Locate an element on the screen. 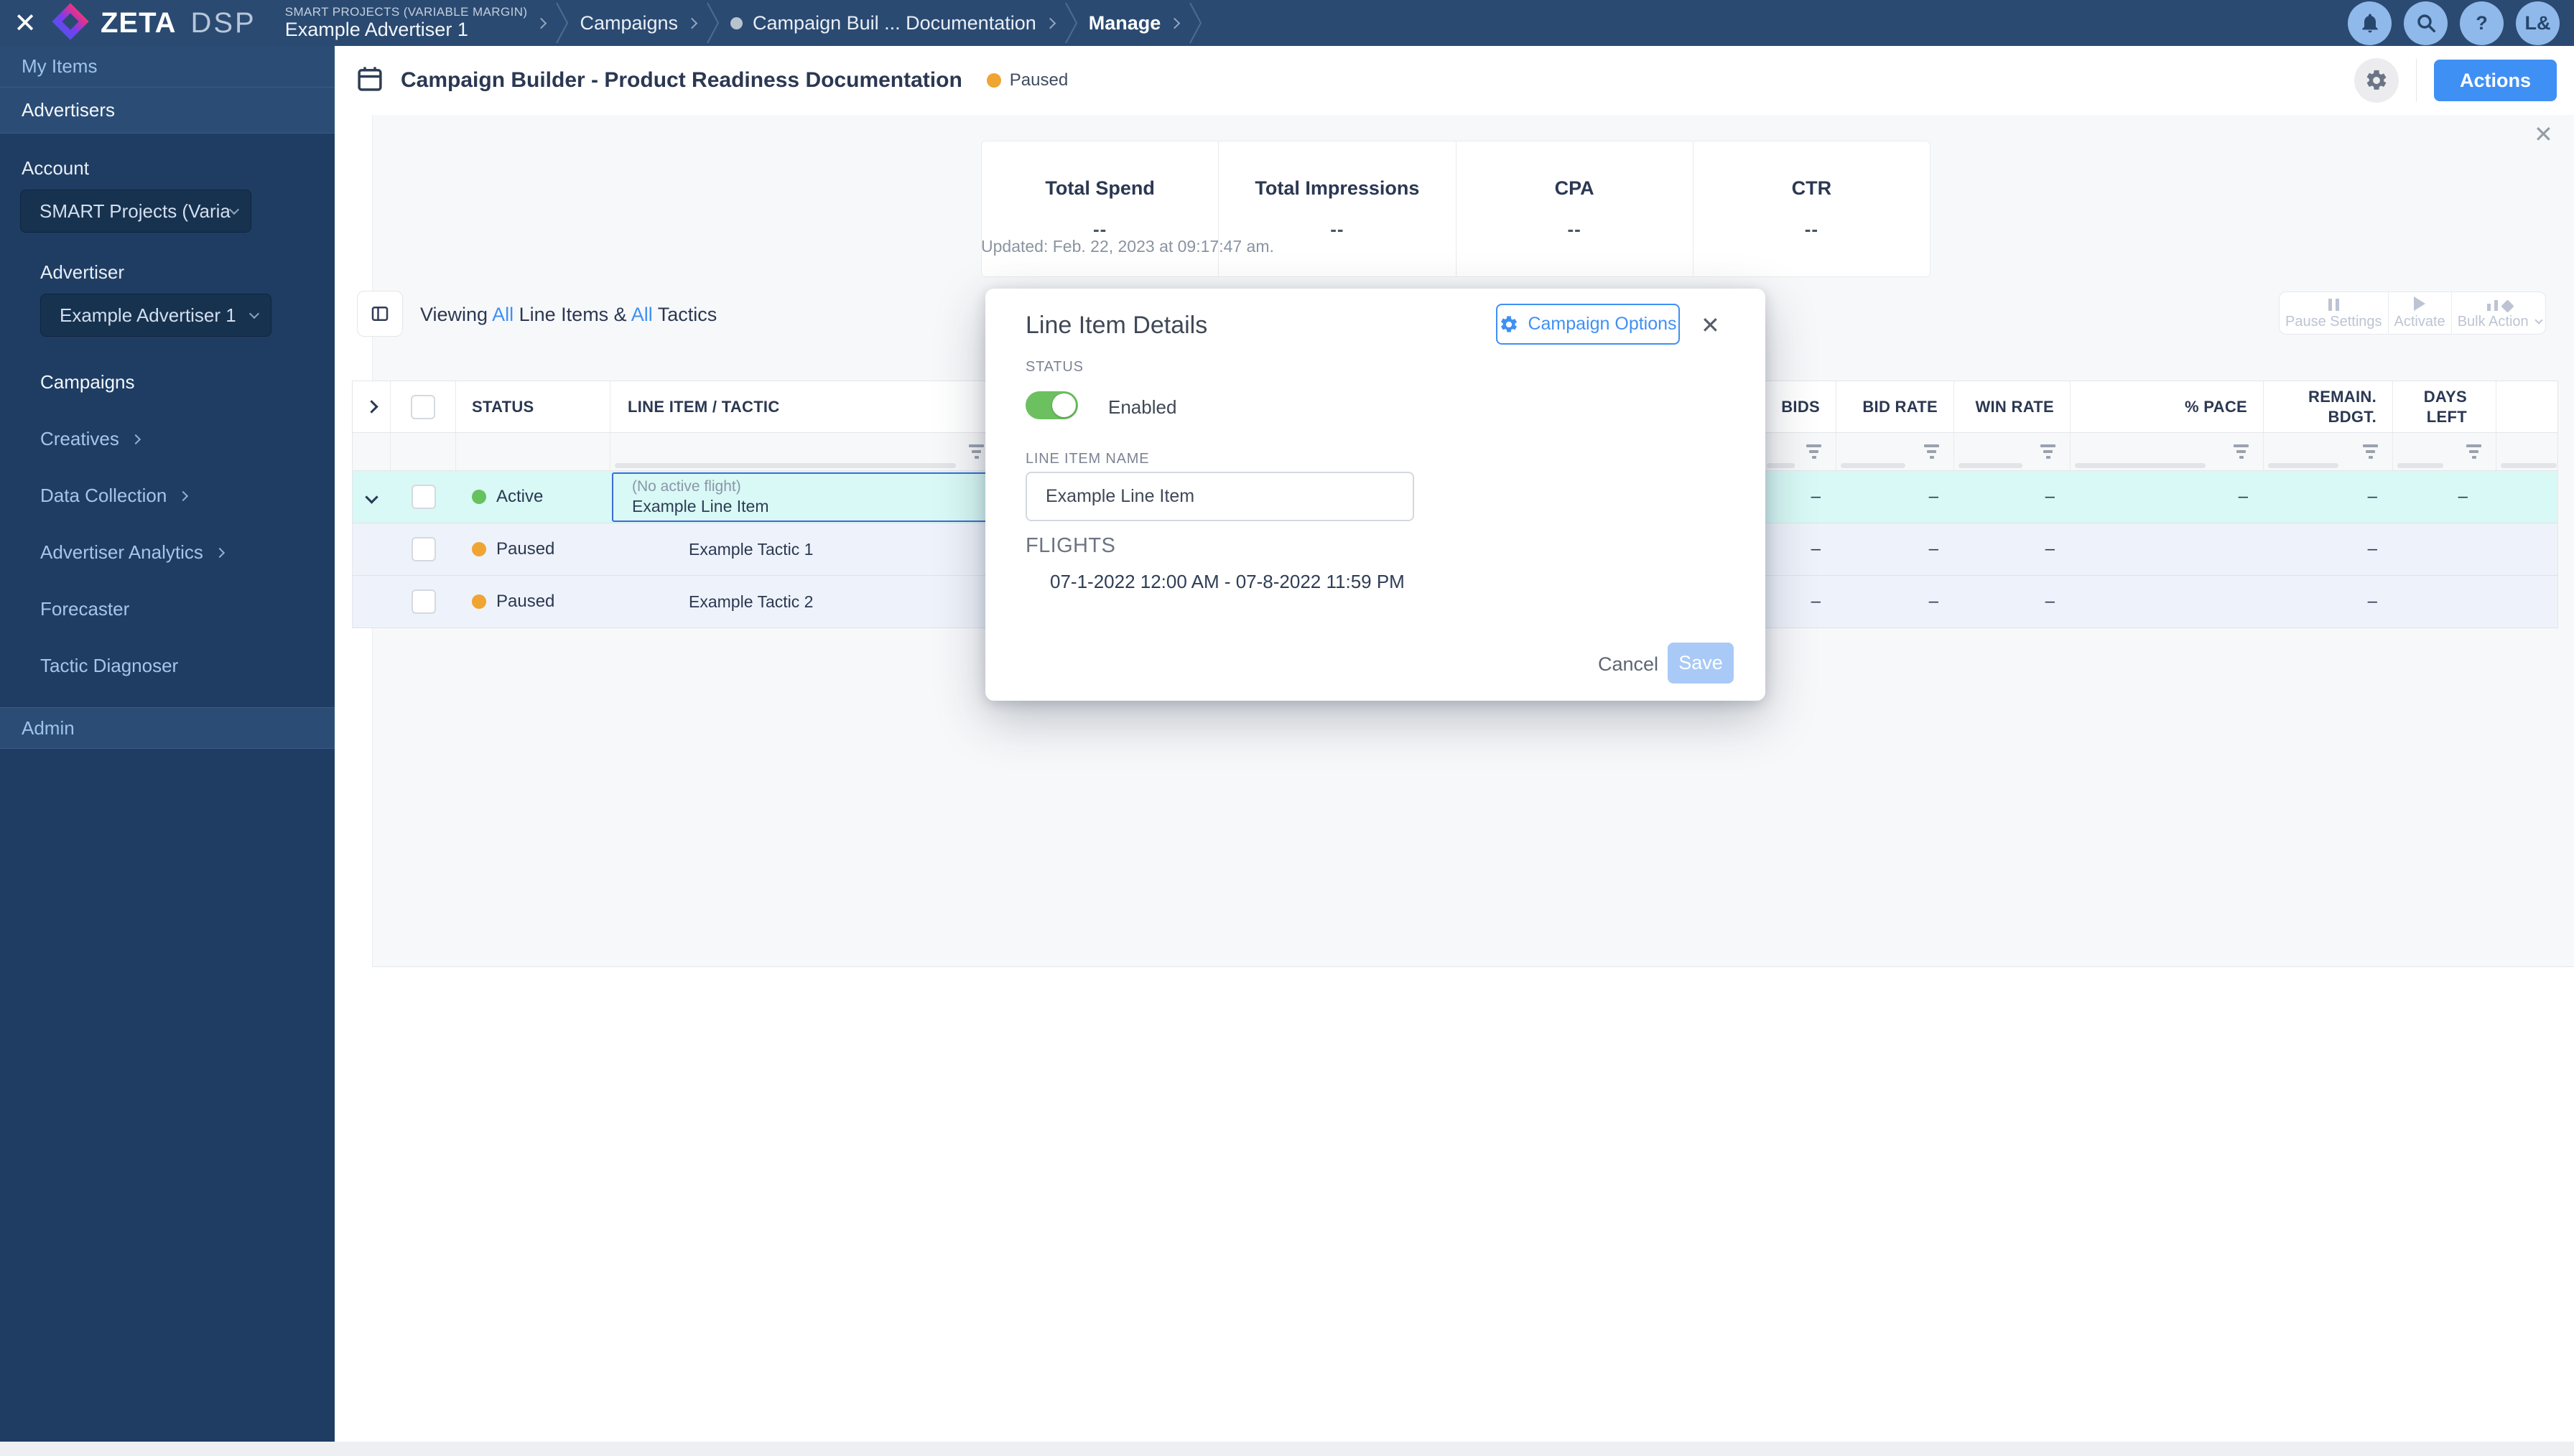  campaign-options-button: Campaign Options is located at coordinates (1588, 324).